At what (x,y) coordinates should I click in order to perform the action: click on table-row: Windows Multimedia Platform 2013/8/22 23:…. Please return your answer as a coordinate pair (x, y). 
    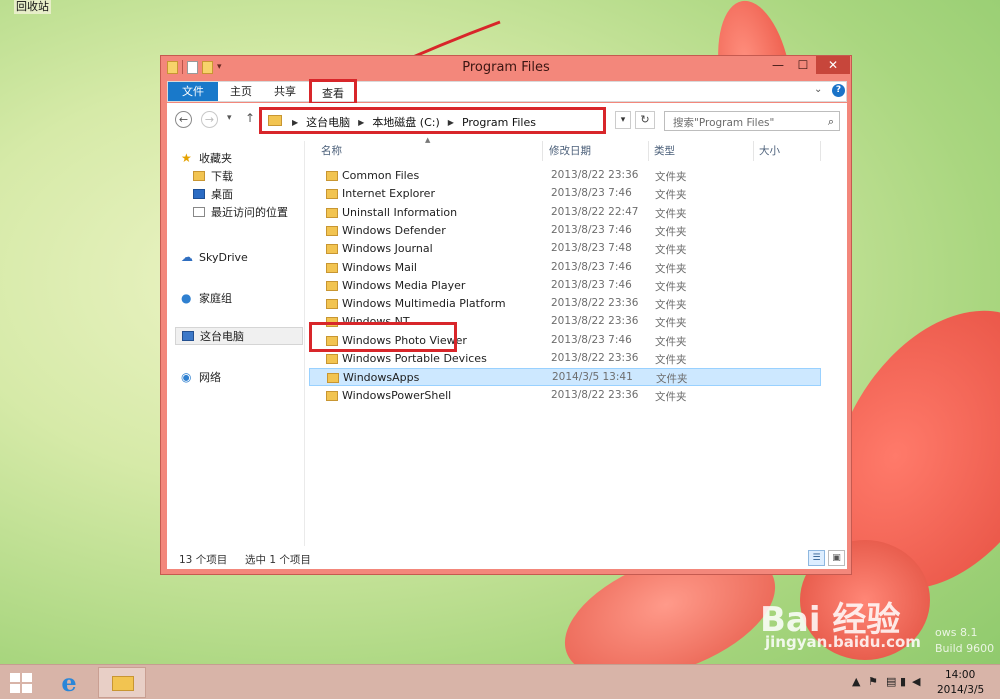
    Looking at the image, I should click on (565, 304).